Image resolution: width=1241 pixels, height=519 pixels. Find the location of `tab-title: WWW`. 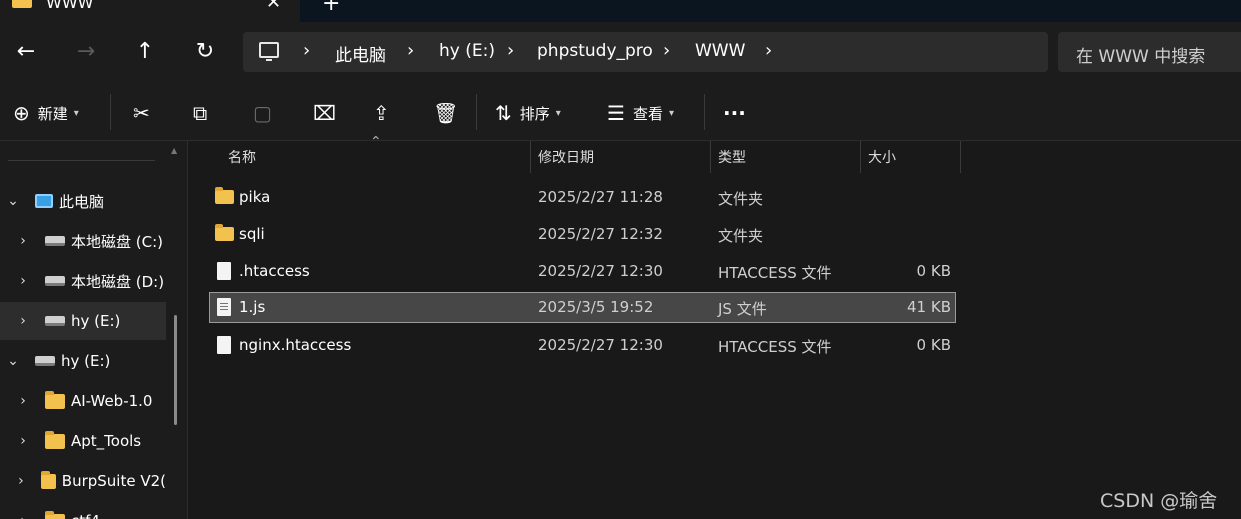

tab-title: WWW is located at coordinates (70, 6).